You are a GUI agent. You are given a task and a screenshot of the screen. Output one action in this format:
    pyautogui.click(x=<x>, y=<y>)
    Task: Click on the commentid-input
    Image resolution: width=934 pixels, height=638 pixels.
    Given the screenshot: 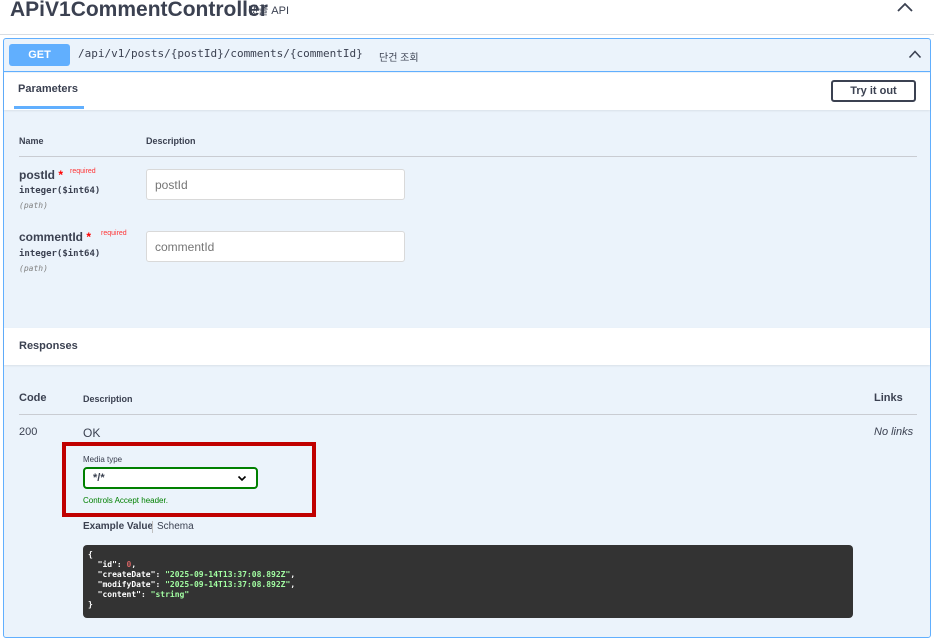 What is the action you would take?
    pyautogui.click(x=275, y=246)
    